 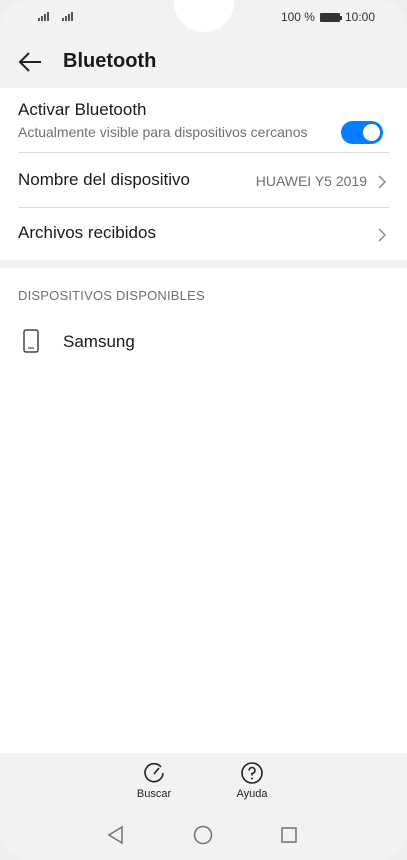 I want to click on device-name-value: HUAWEI Y5 2019, so click(x=311, y=181).